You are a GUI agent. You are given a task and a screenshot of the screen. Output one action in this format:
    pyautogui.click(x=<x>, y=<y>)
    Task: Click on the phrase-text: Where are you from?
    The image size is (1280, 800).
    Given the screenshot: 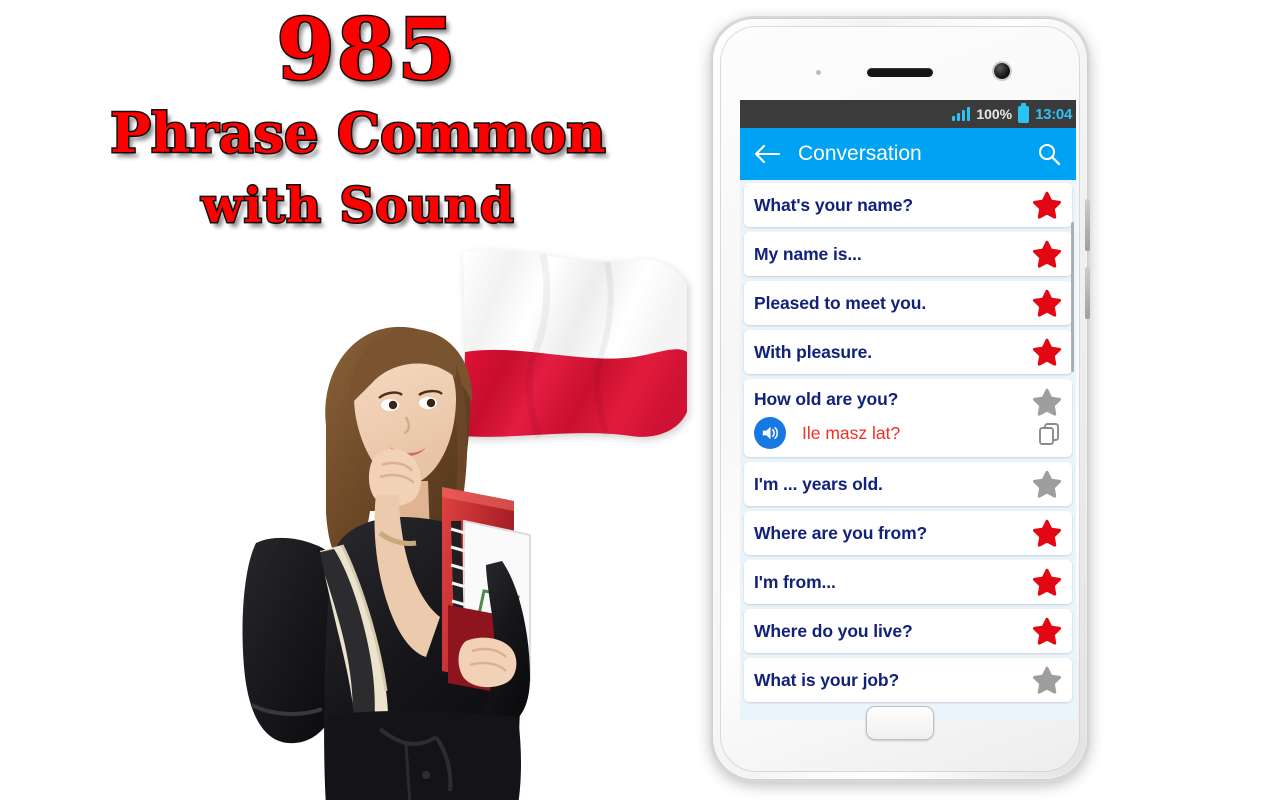 What is the action you would take?
    pyautogui.click(x=841, y=532)
    